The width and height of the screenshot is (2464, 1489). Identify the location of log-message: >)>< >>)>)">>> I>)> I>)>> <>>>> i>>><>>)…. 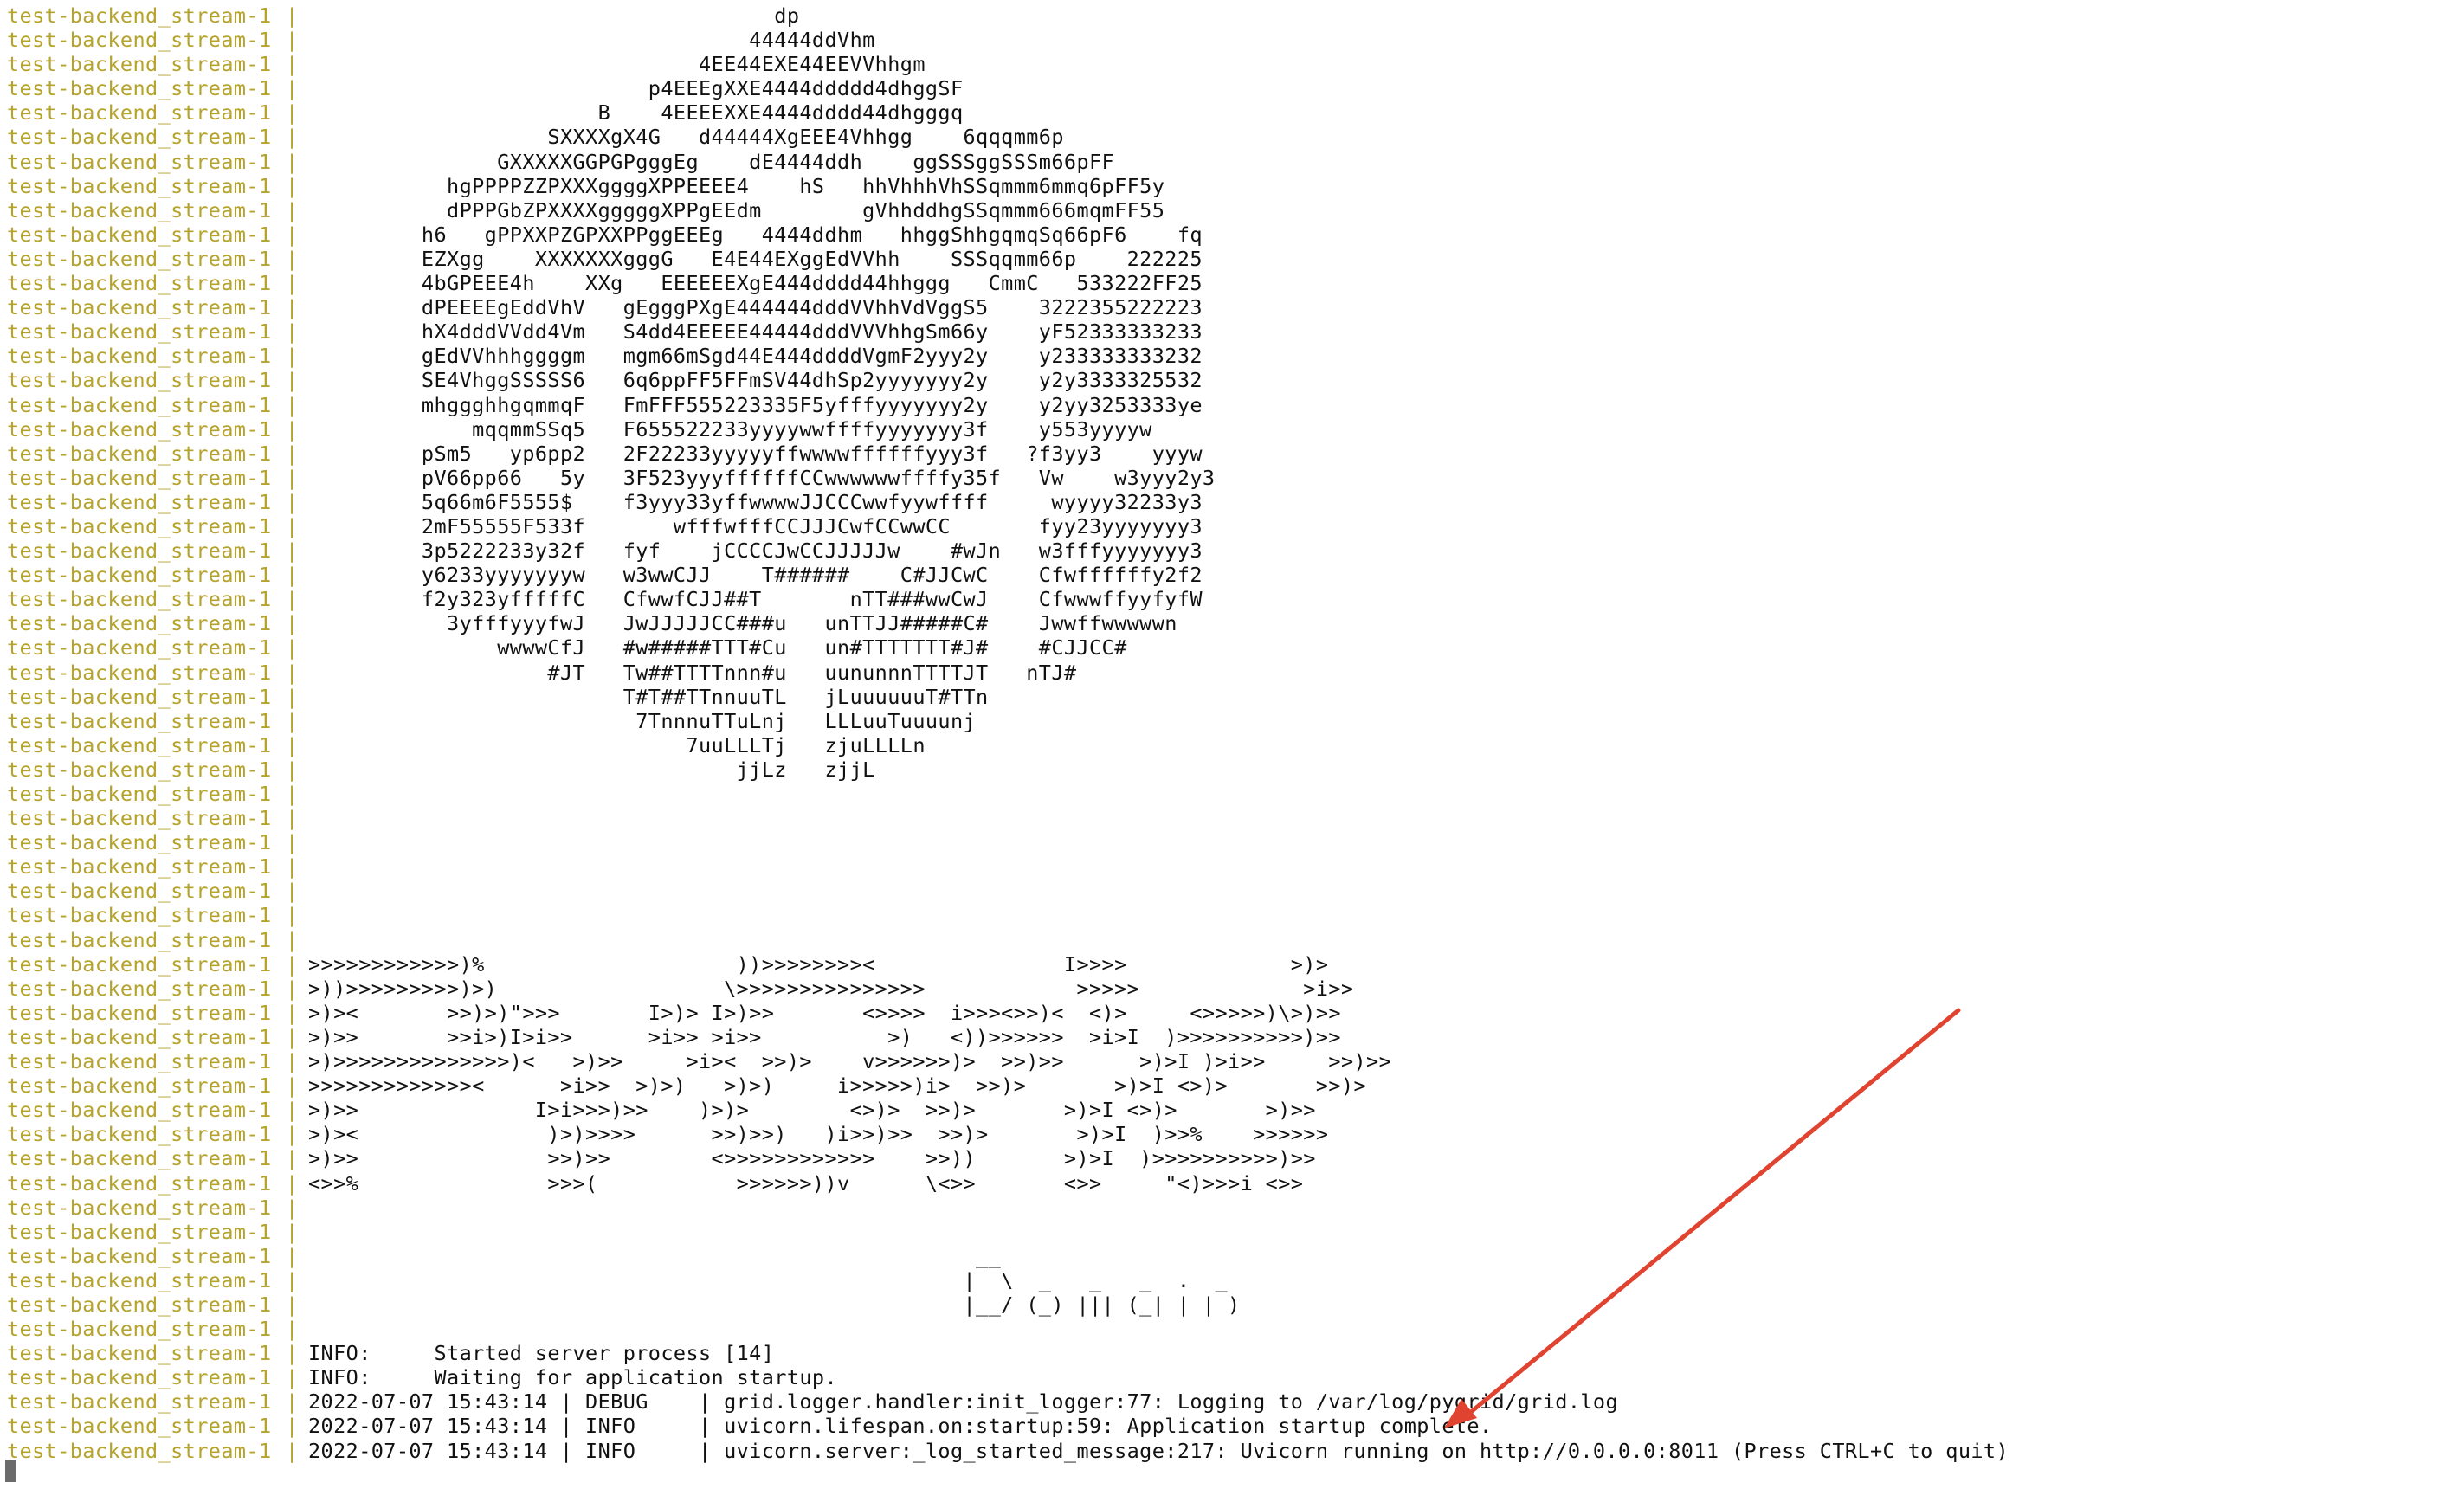
(824, 1012).